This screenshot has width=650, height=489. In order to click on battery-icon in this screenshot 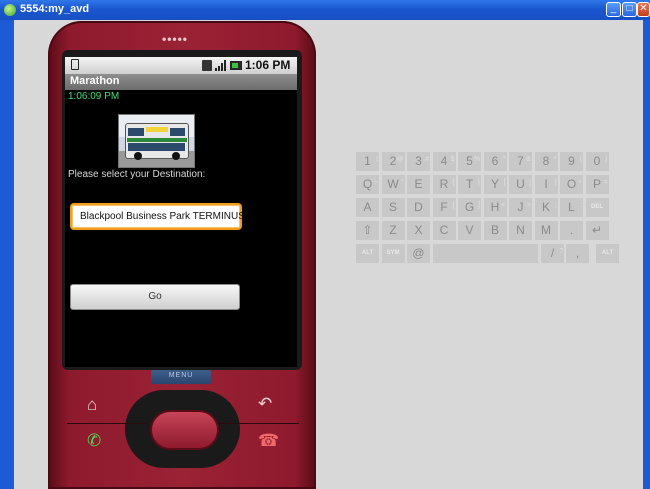, I will do `click(236, 65)`.